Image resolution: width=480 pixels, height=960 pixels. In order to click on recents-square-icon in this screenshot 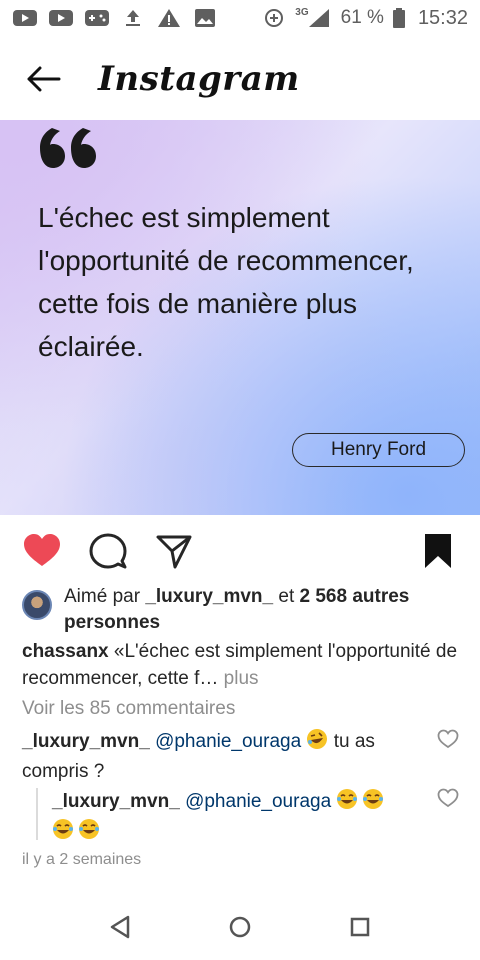, I will do `click(360, 927)`.